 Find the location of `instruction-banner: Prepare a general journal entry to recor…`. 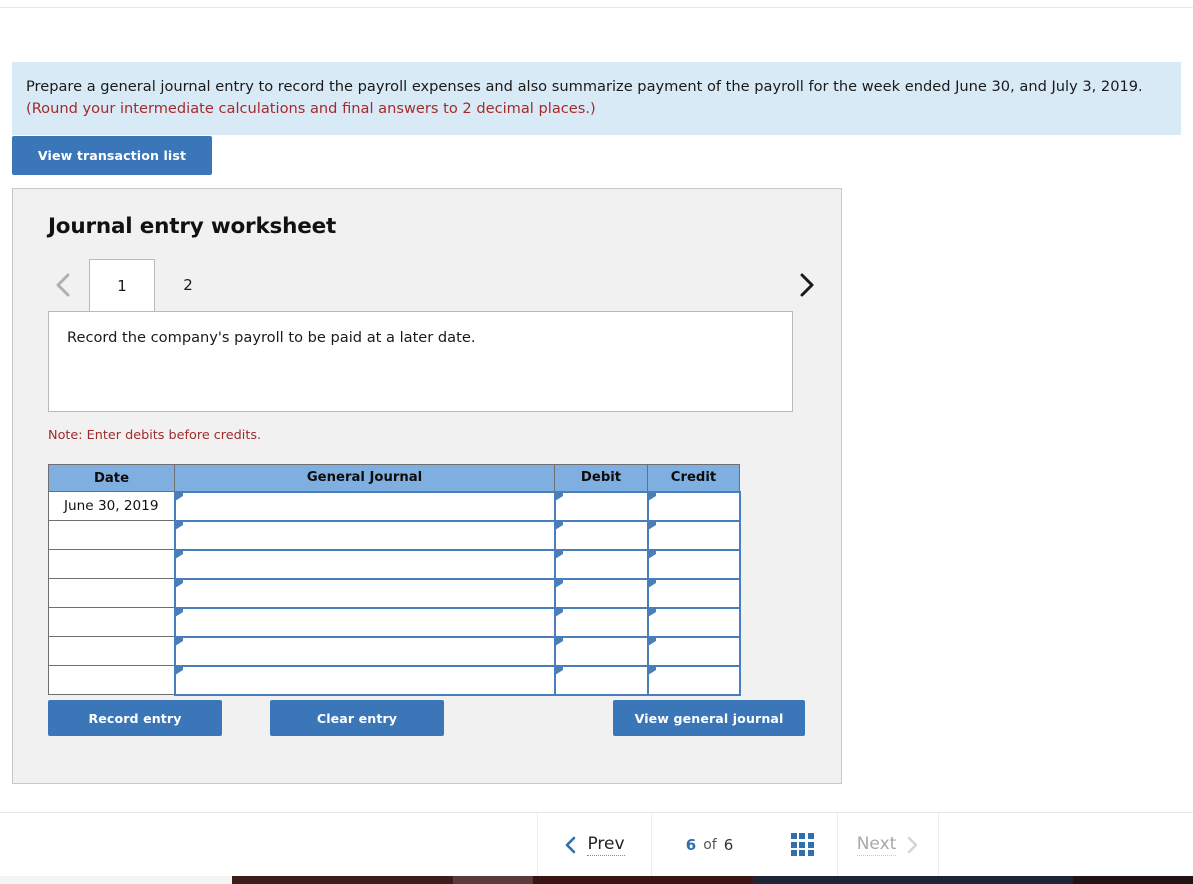

instruction-banner: Prepare a general journal entry to recor… is located at coordinates (596, 98).